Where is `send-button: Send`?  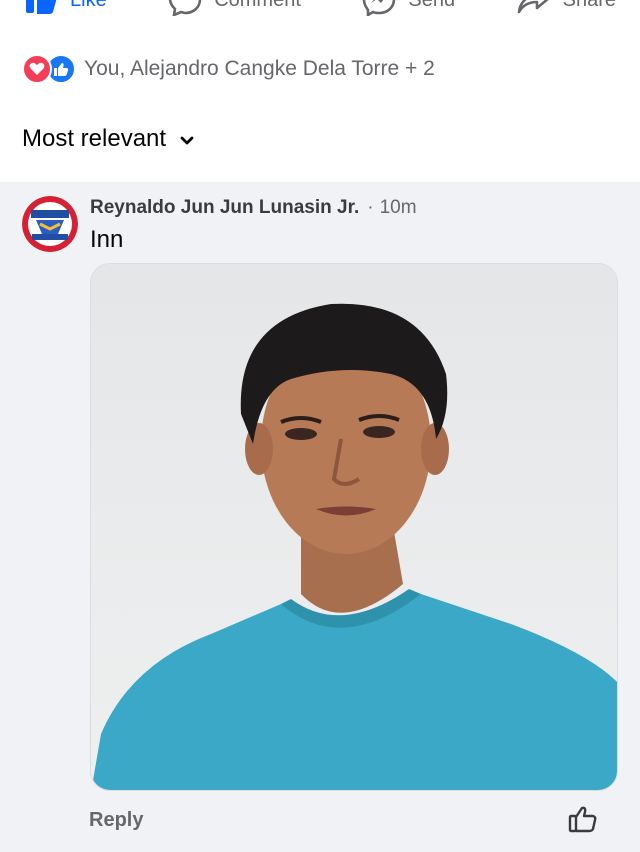 send-button: Send is located at coordinates (408, 8).